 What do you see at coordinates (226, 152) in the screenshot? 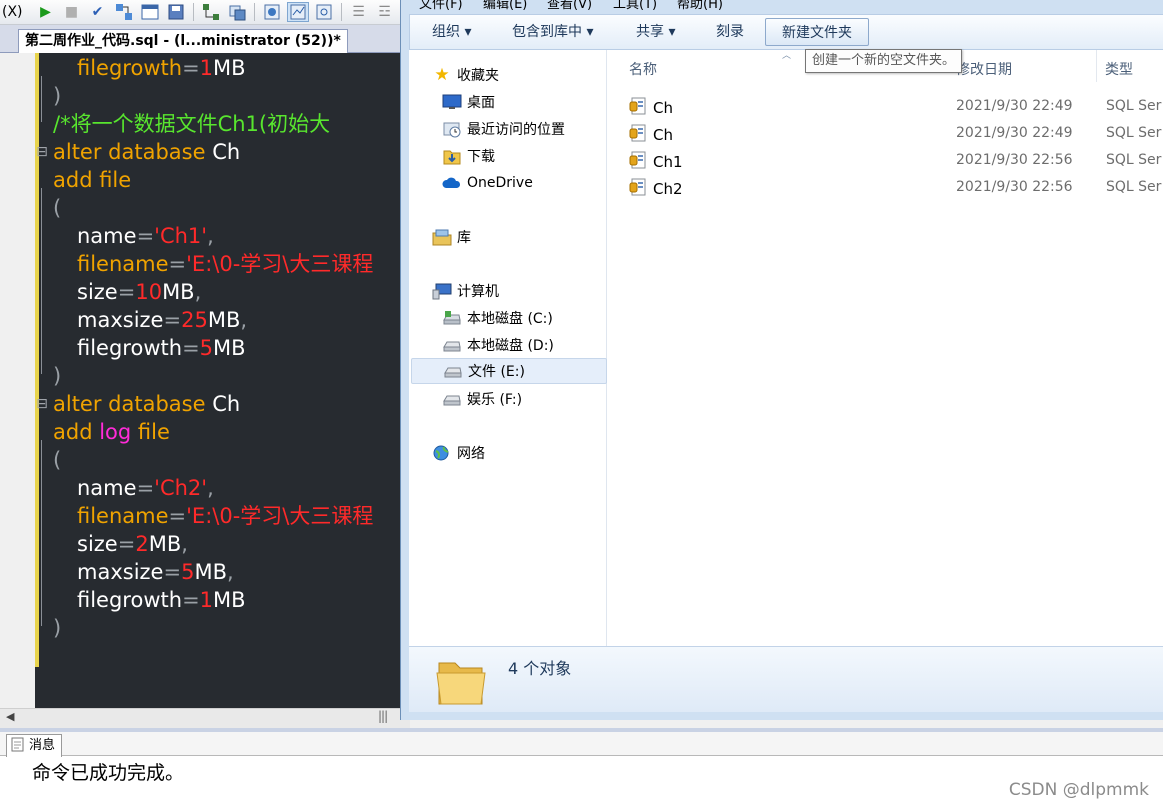
I see `code-token: Ch` at bounding box center [226, 152].